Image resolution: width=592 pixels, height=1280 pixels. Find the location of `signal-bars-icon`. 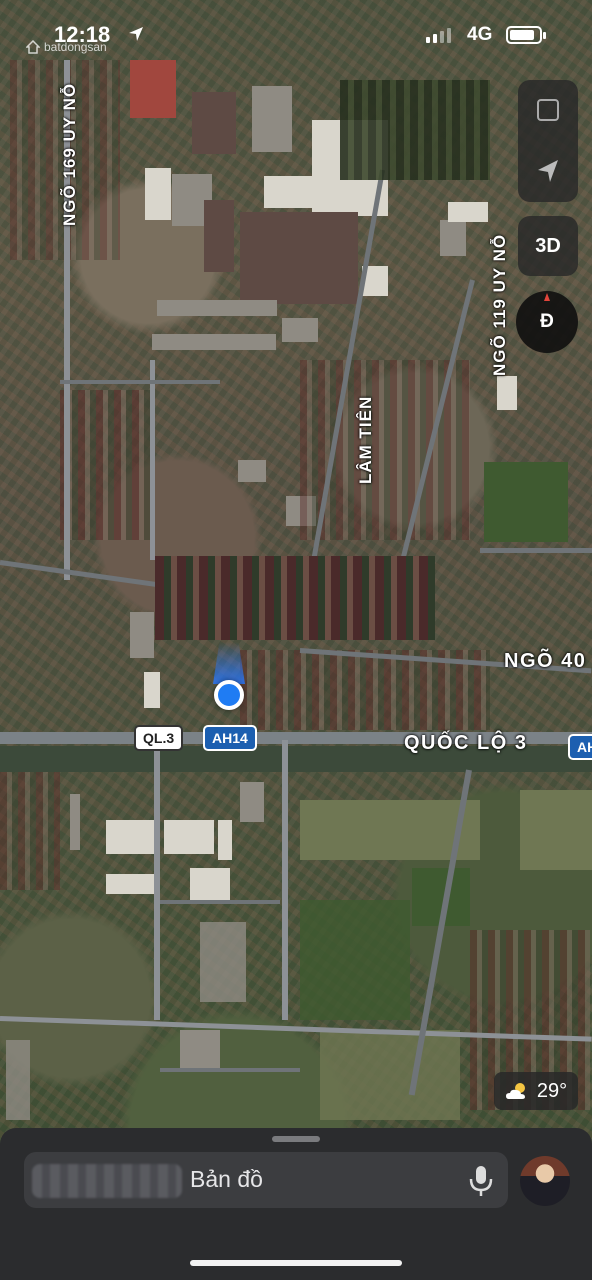

signal-bars-icon is located at coordinates (438, 35).